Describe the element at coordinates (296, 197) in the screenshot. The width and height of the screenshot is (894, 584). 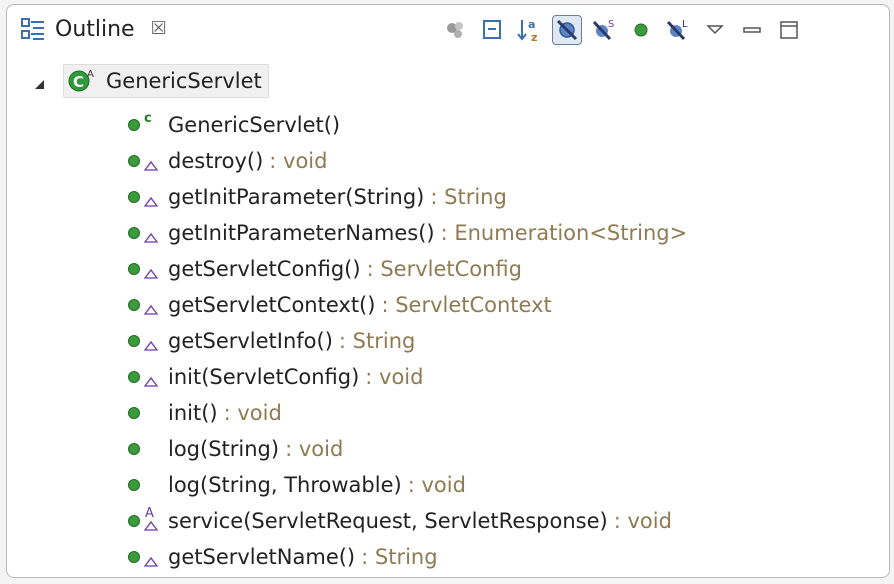
I see `method-name: getInitParameter(String)` at that location.